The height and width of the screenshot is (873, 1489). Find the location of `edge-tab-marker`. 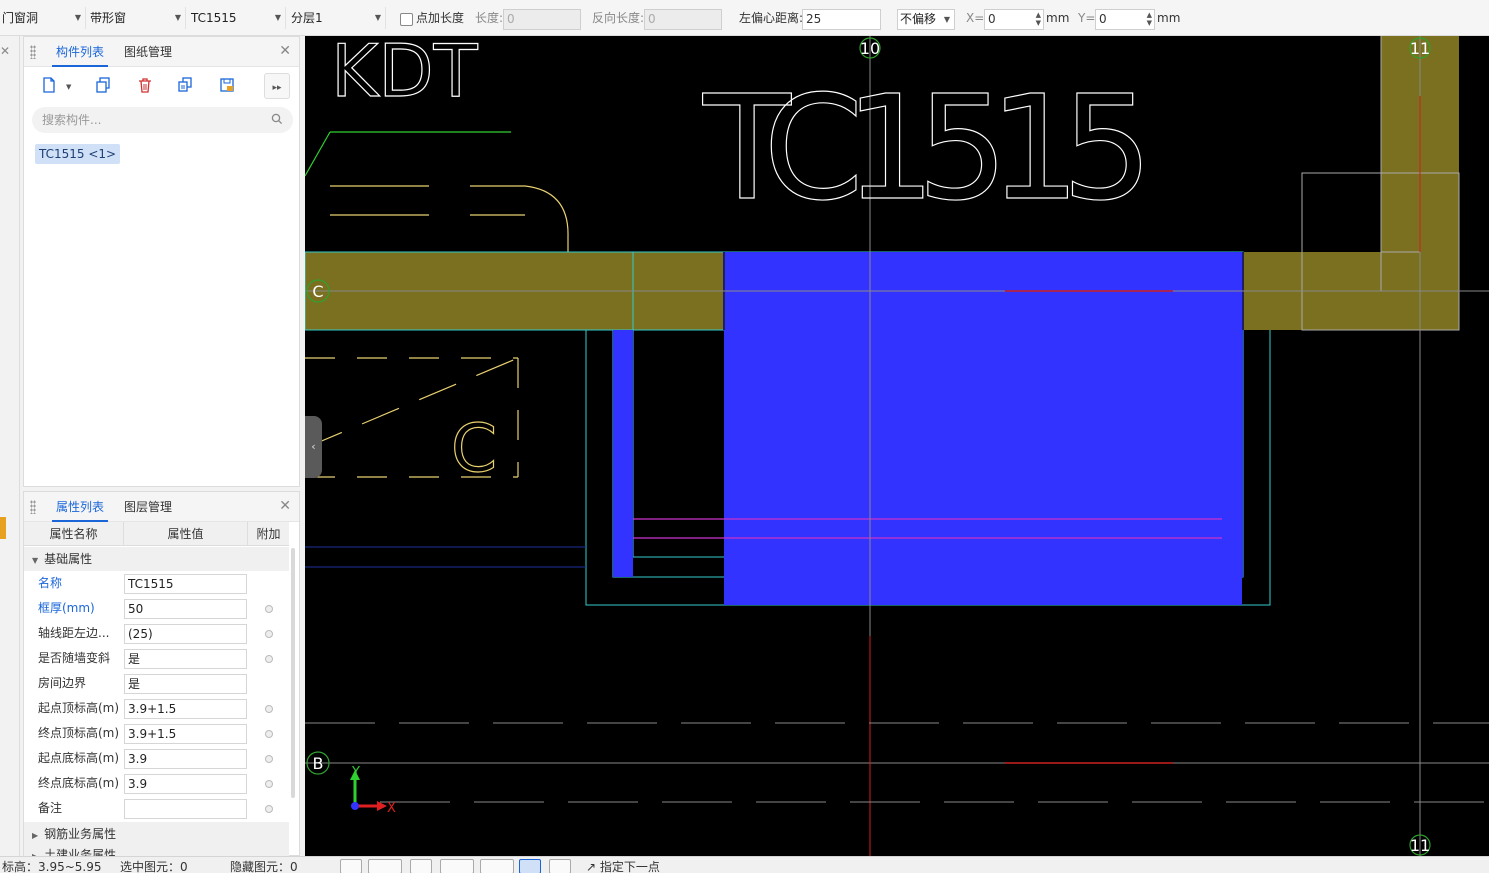

edge-tab-marker is located at coordinates (3, 528).